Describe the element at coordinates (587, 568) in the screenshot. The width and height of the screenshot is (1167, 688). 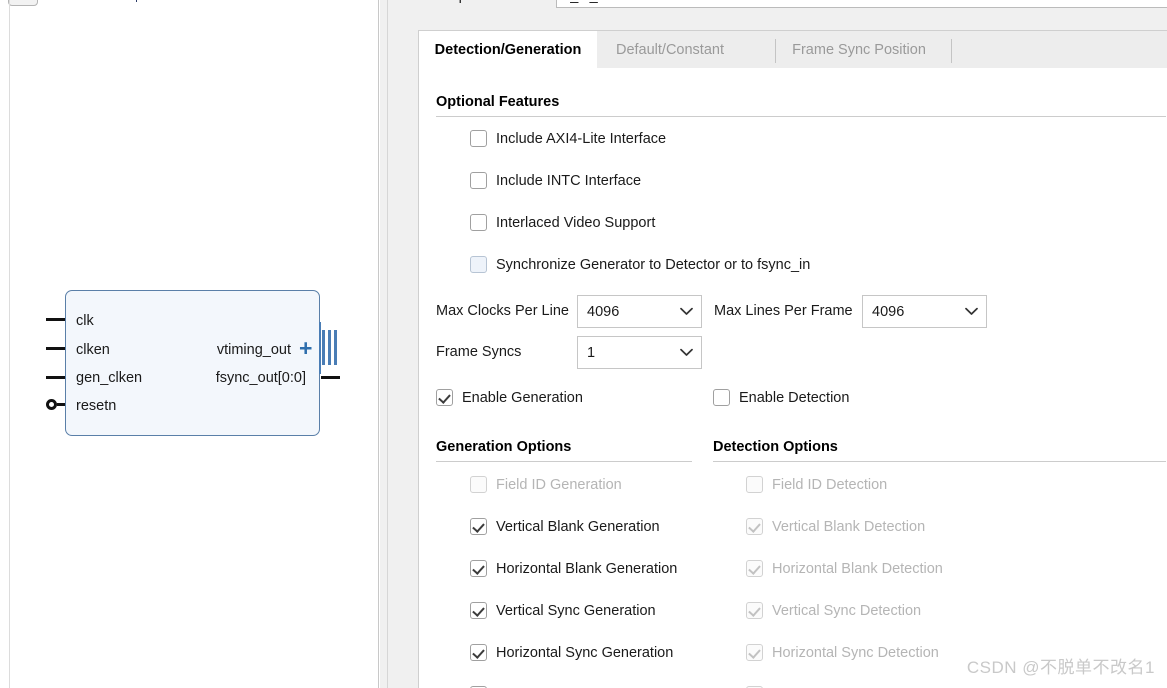
I see `checkbox-label: Horizontal Blank Generation` at that location.